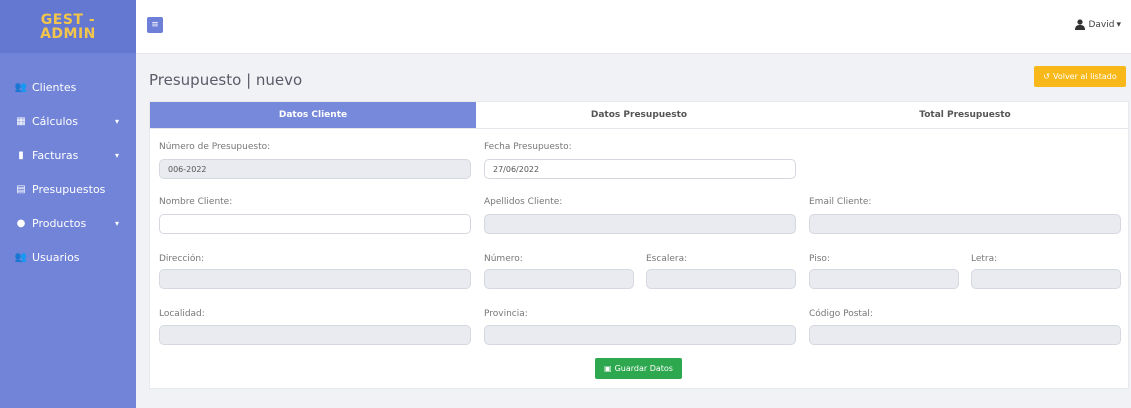 This screenshot has height=408, width=1131. Describe the element at coordinates (21, 257) in the screenshot. I see `users-cog-icon: 👥` at that location.